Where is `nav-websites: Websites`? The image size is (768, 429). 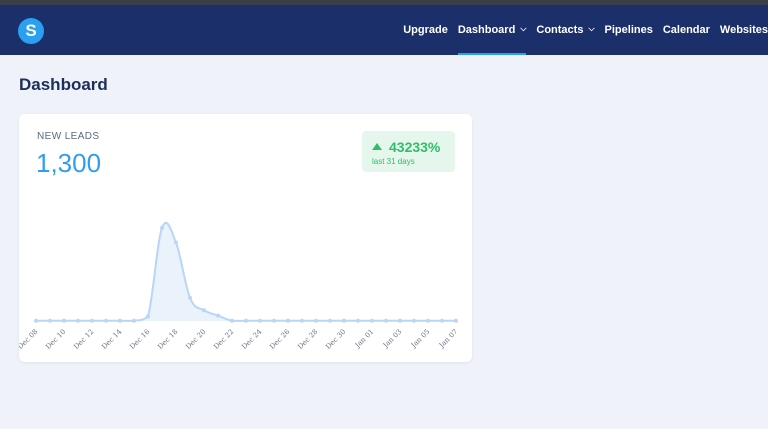
nav-websites: Websites is located at coordinates (744, 30).